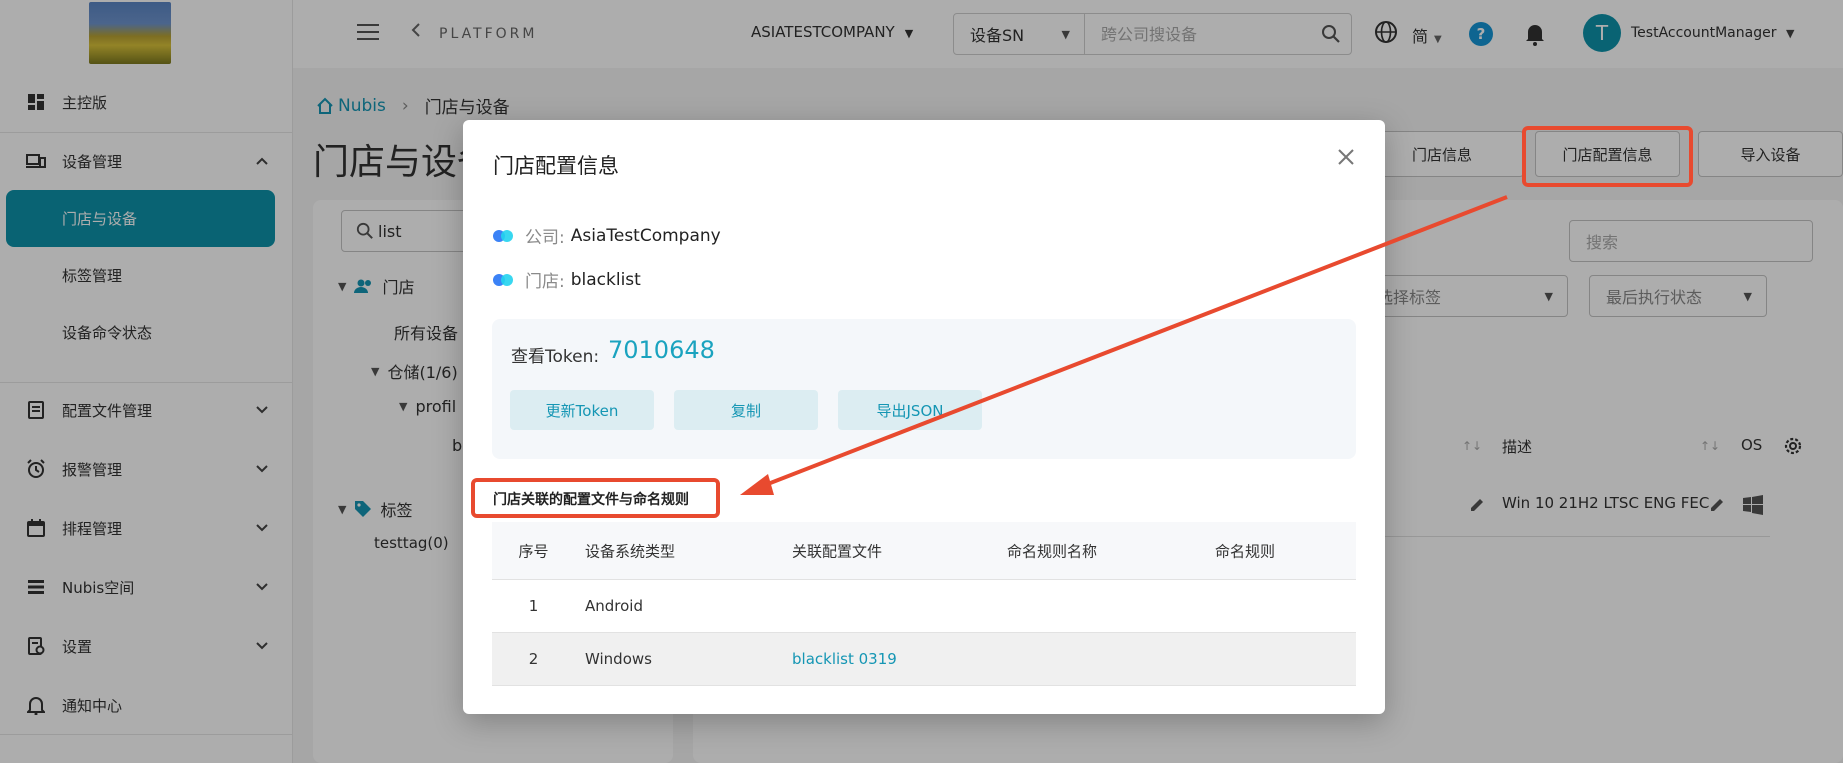  I want to click on refresh-token-button: 更新Token, so click(582, 410).